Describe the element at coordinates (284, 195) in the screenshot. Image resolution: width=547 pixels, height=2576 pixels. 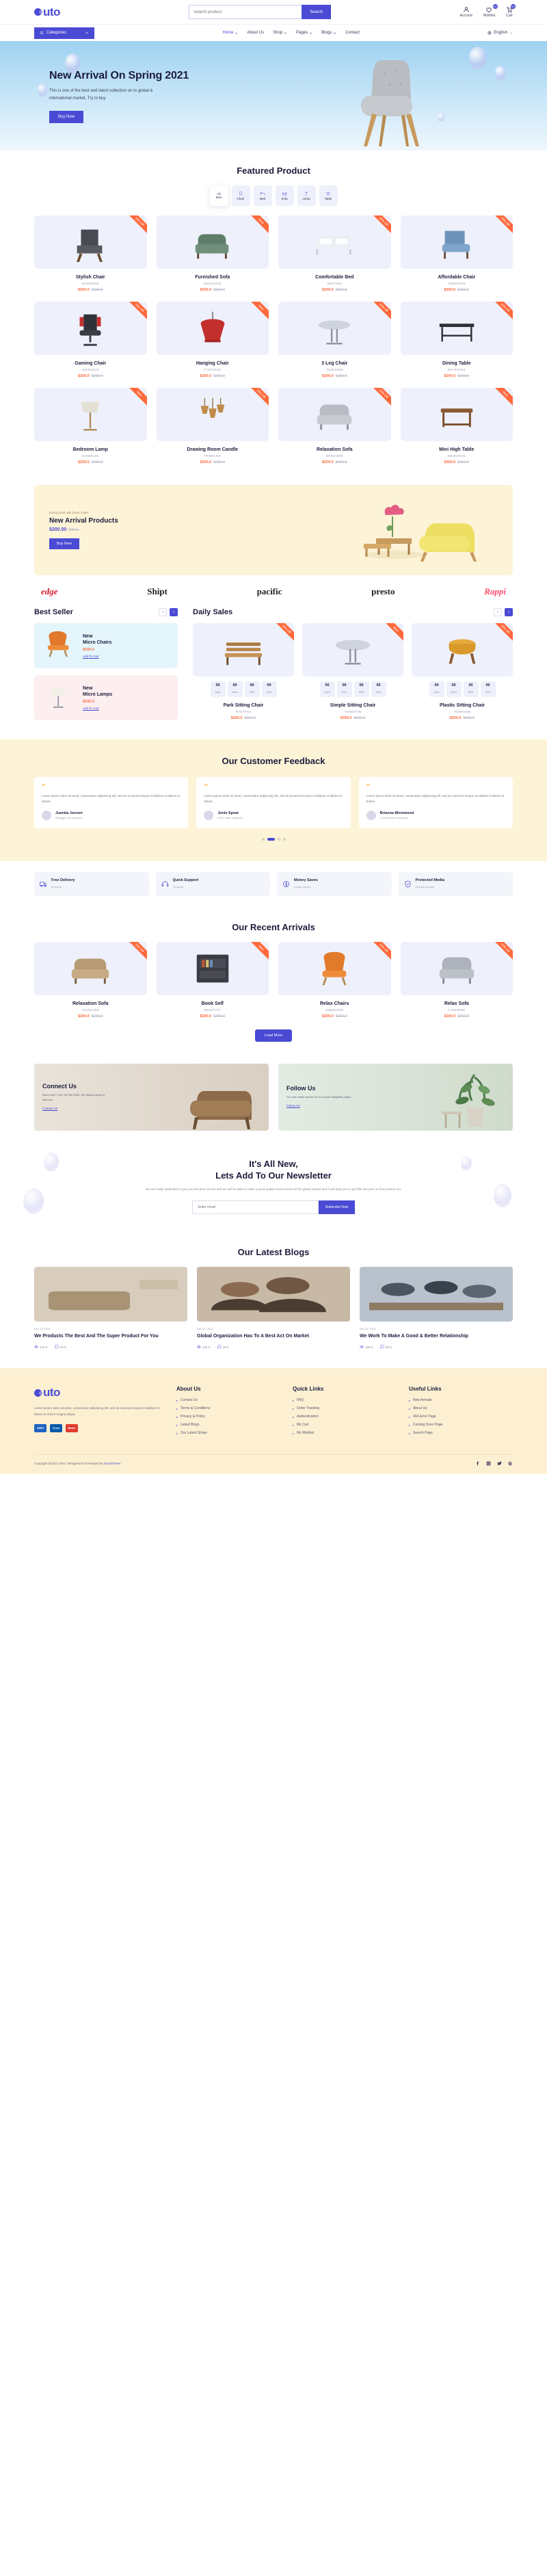
I see `tab-sofa: Sofa` at that location.